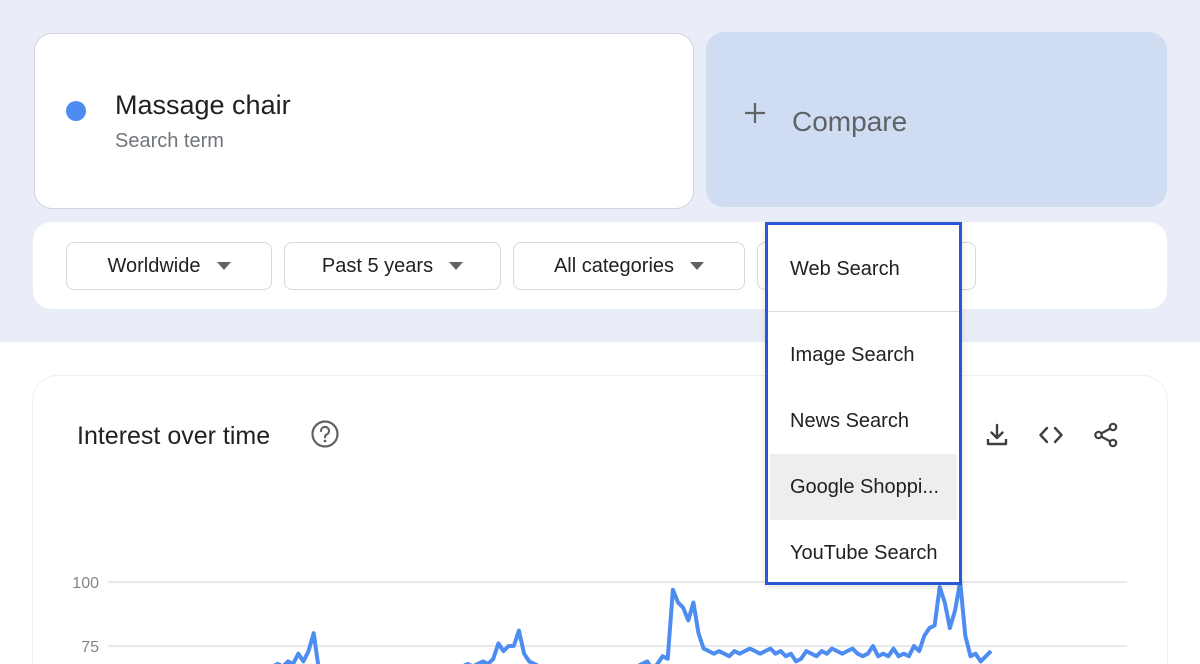 This screenshot has height=664, width=1200. I want to click on search-term-type: Search term, so click(169, 141).